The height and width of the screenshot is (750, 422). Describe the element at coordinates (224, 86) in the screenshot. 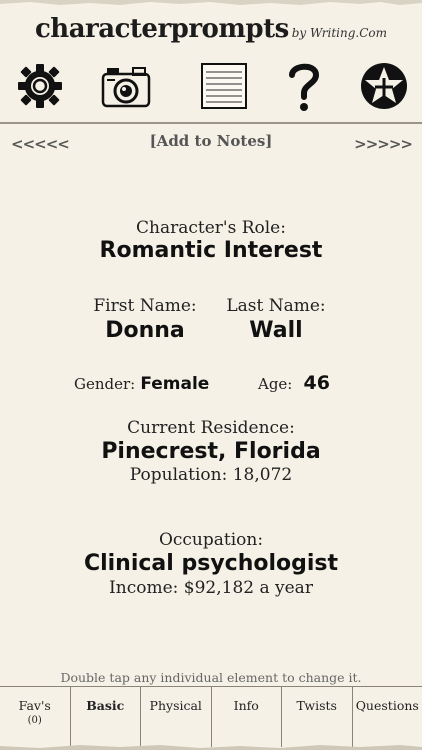

I see `notes-icon` at that location.